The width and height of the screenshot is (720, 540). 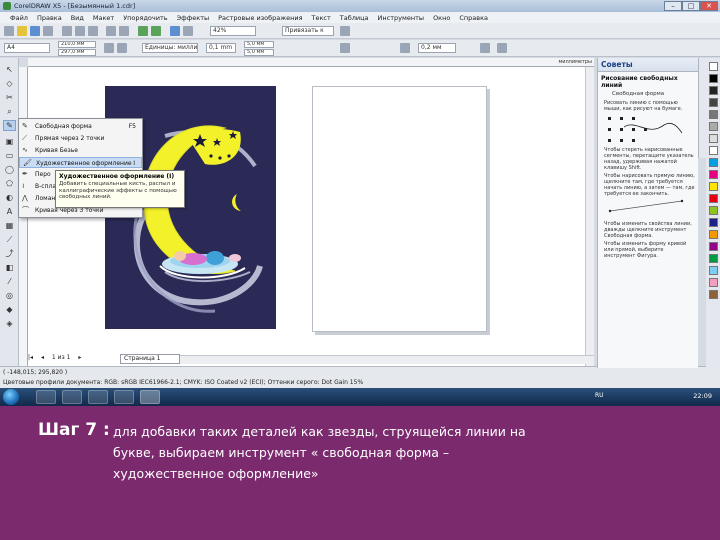 I want to click on prev-page-icon: ◂, so click(x=42, y=357).